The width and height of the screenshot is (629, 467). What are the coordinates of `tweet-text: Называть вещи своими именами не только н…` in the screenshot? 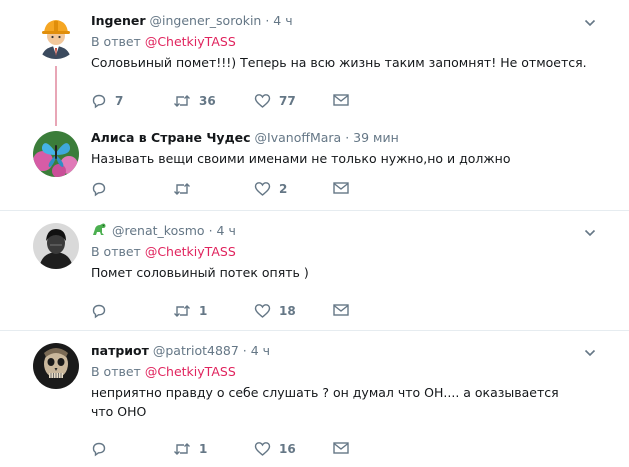 It's located at (301, 158).